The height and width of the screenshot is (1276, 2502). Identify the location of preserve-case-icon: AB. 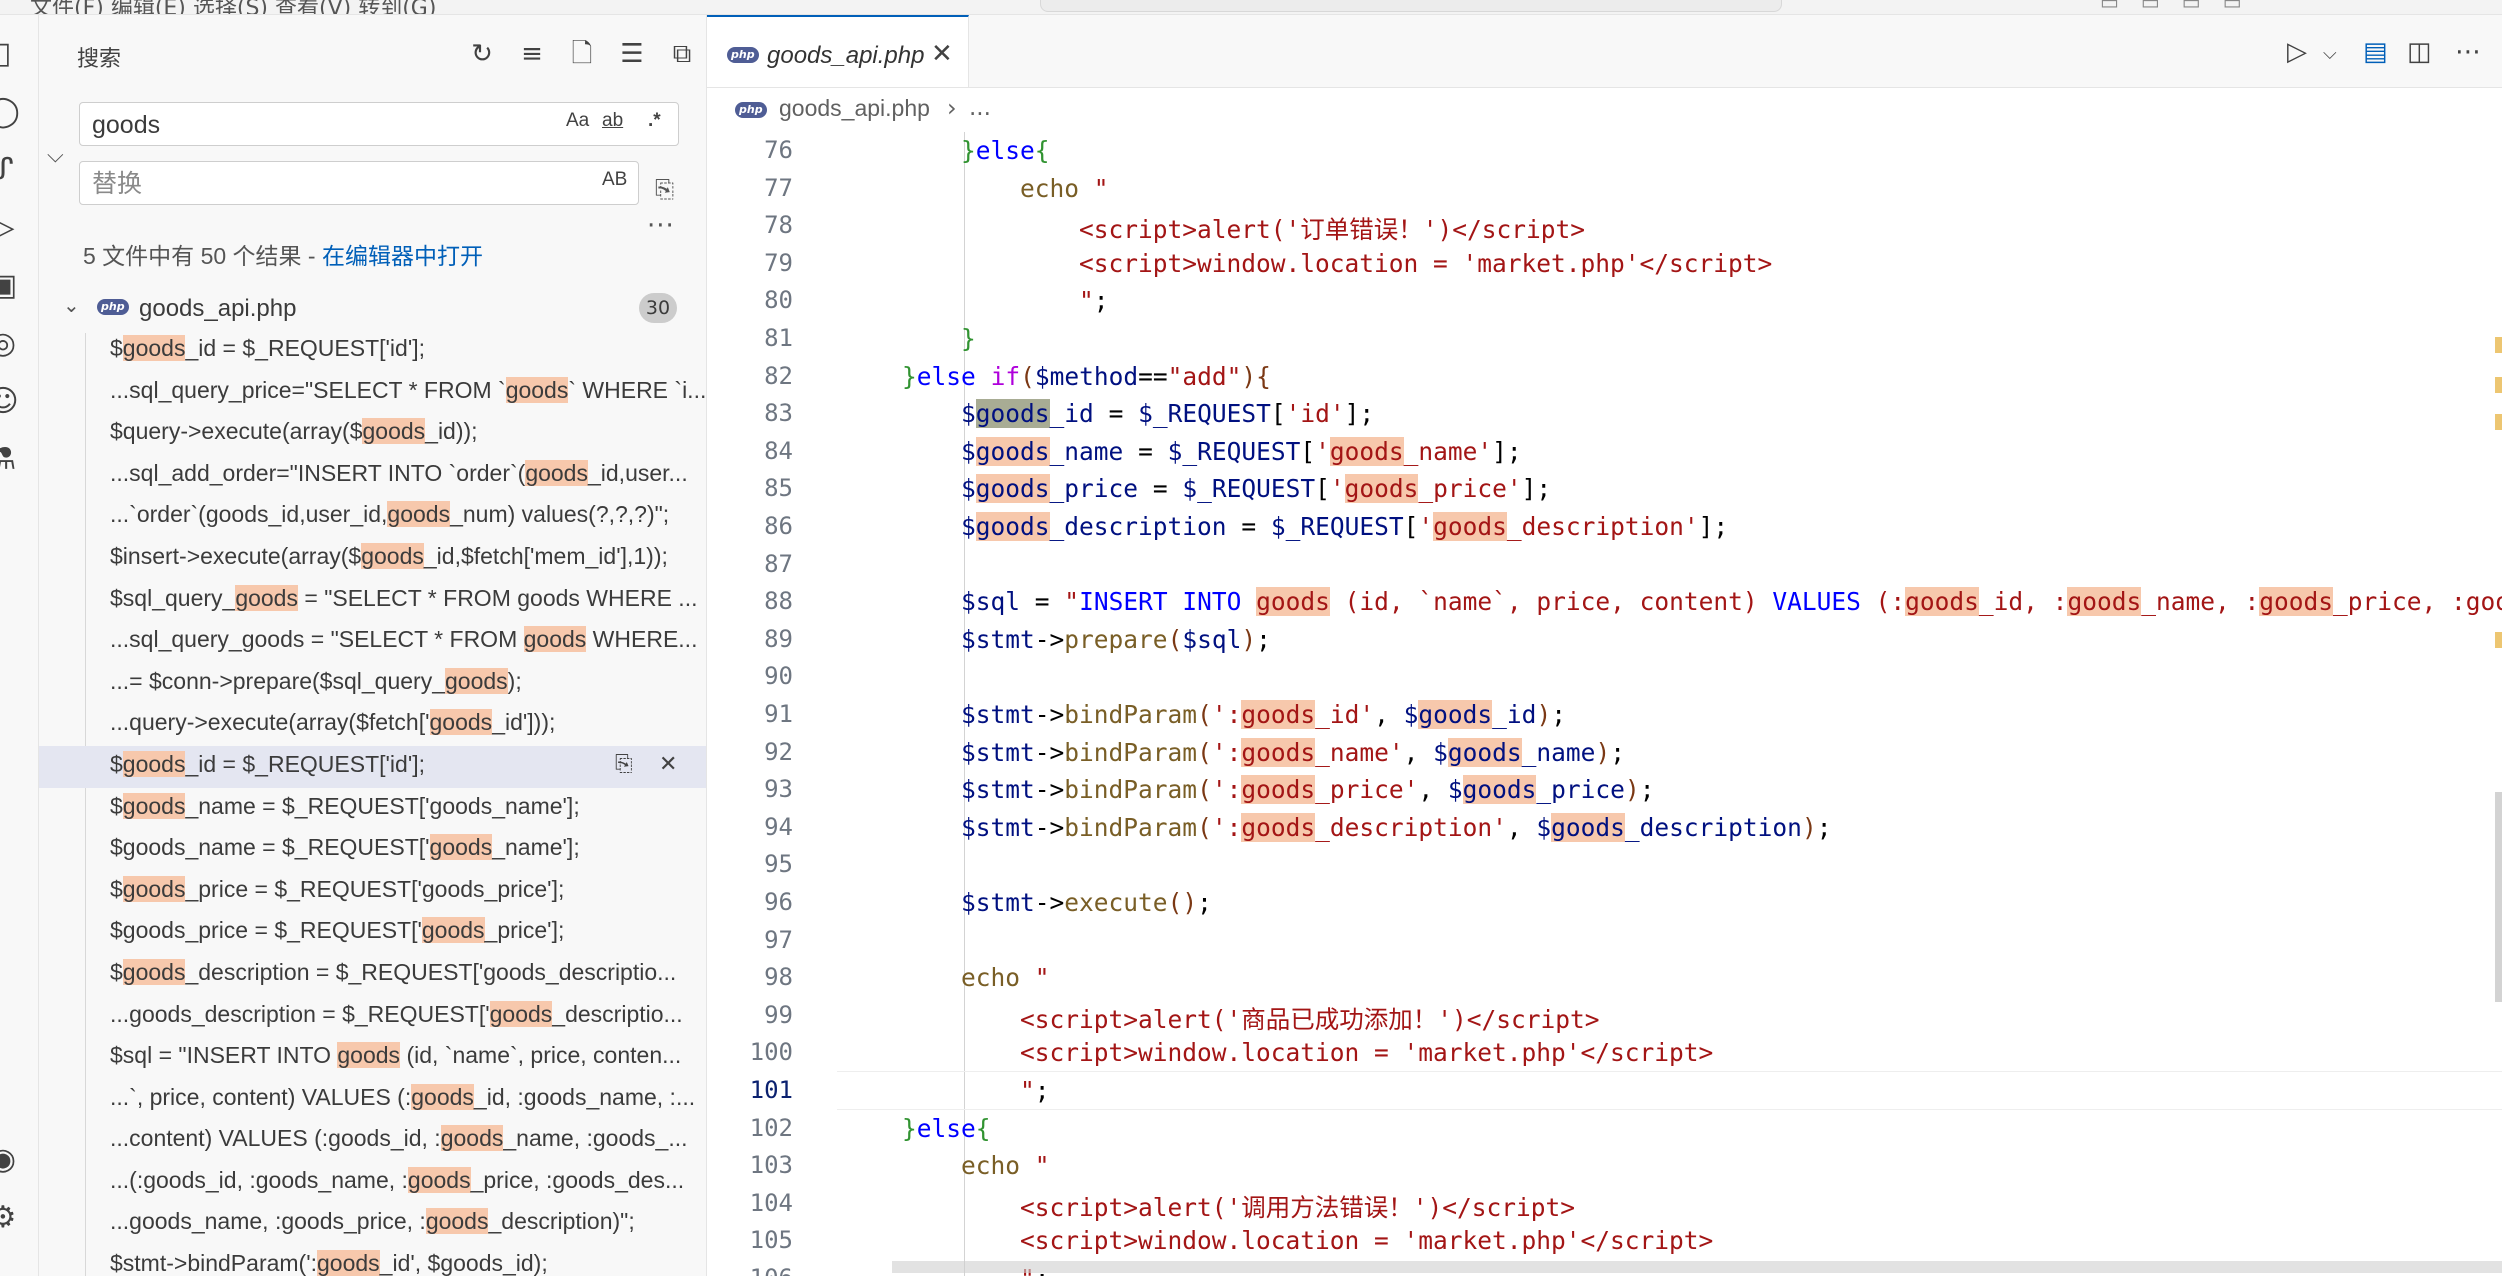
(614, 180).